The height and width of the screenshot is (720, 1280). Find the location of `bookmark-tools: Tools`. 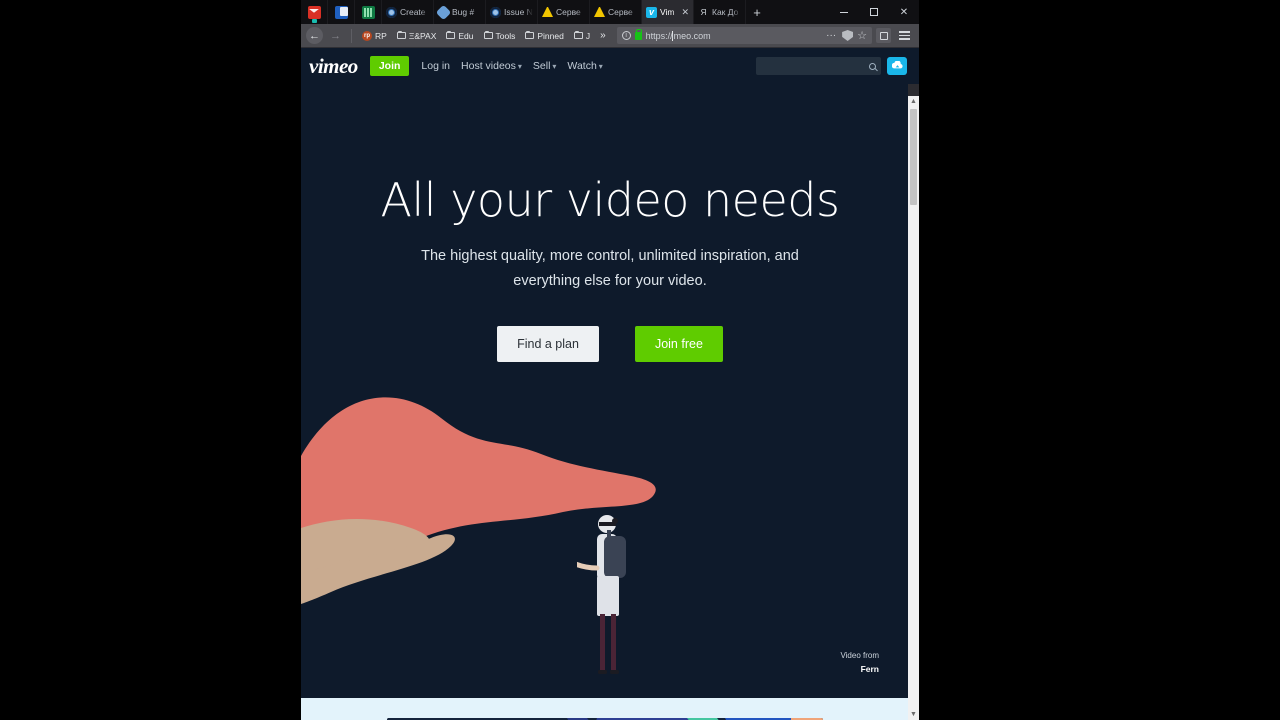

bookmark-tools: Tools is located at coordinates (500, 36).